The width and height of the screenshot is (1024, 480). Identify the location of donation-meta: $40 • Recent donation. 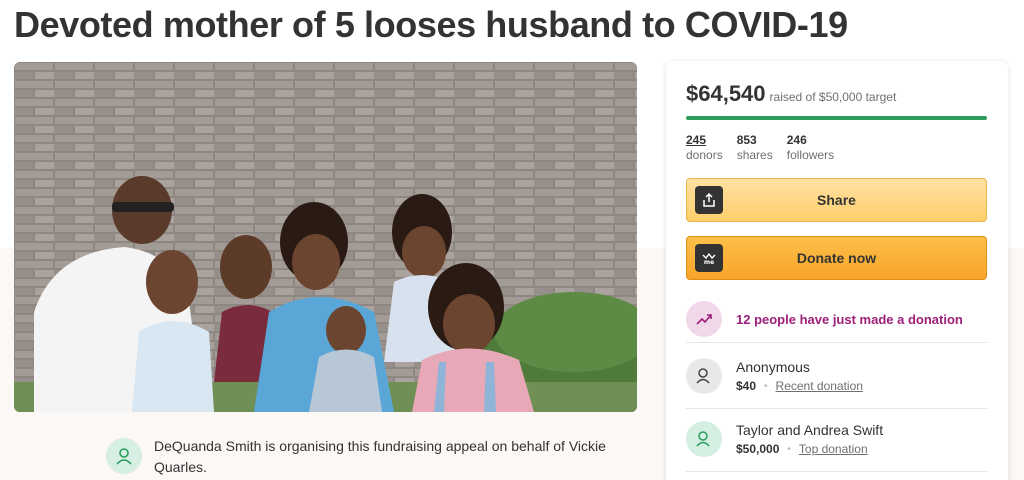
(799, 386).